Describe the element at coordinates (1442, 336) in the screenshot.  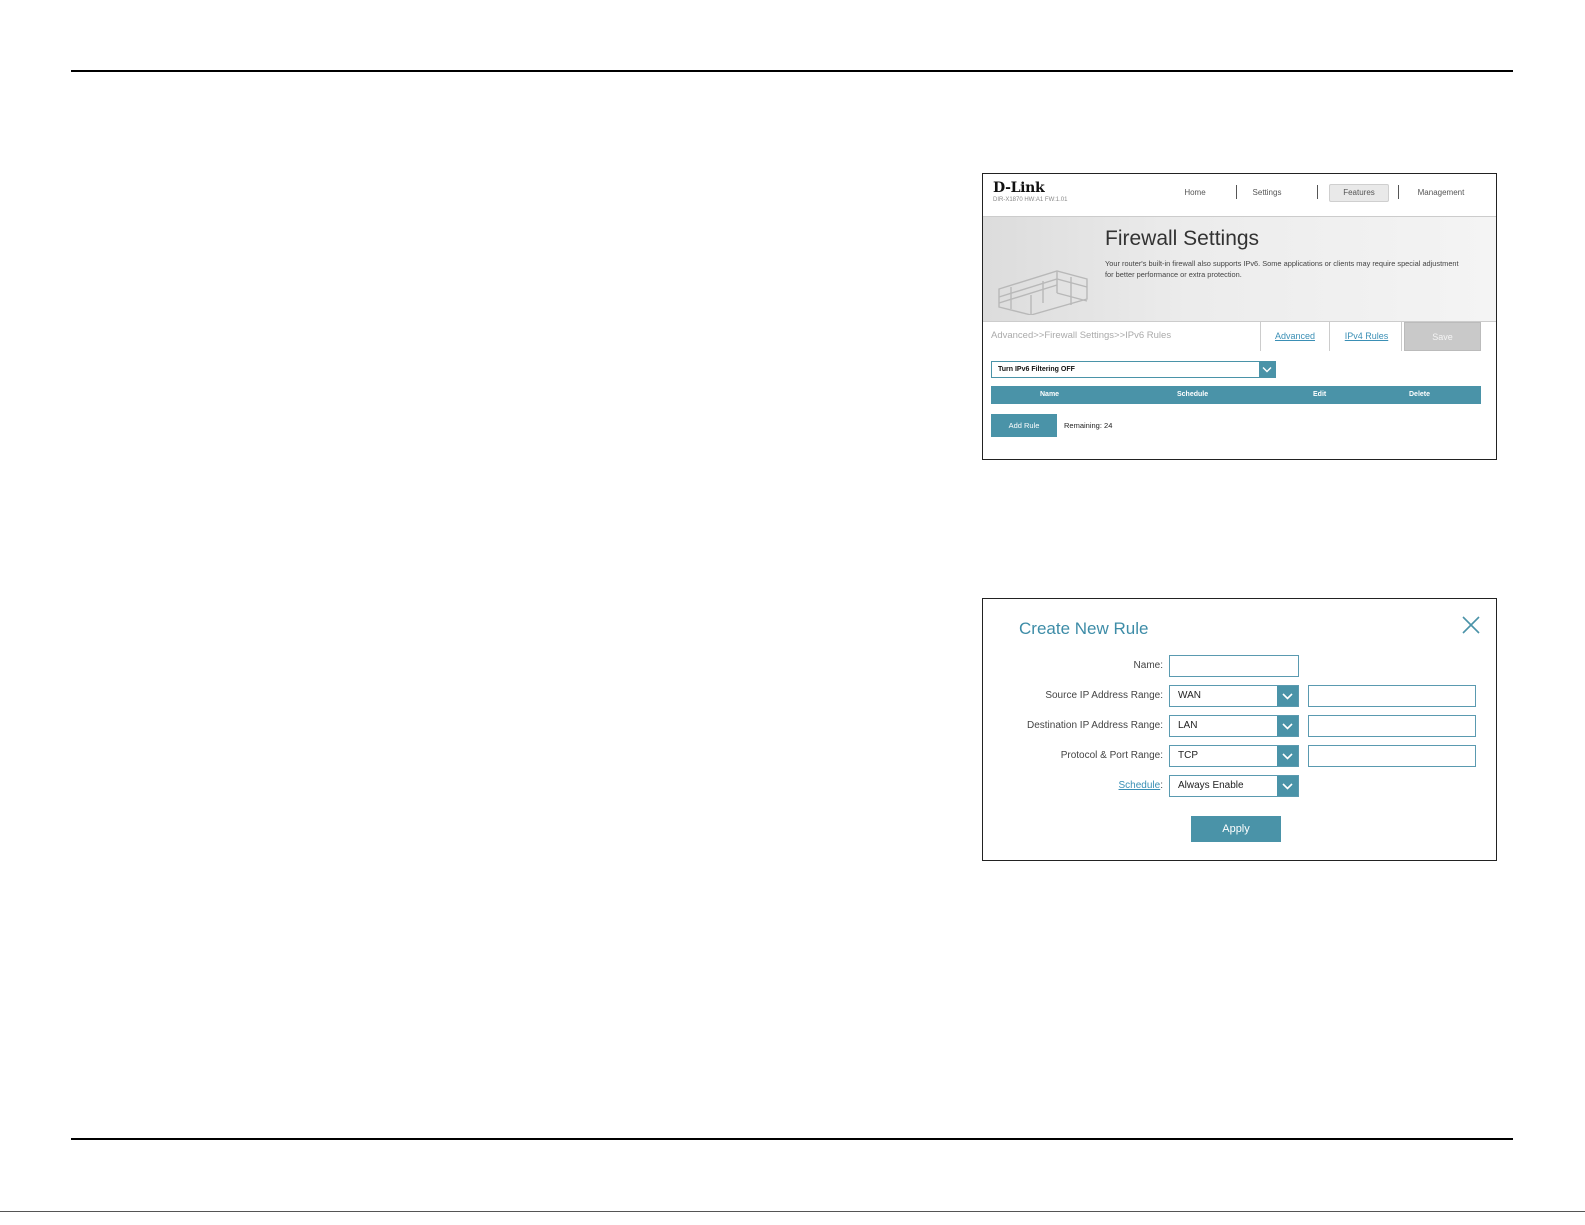
I see `save-button: Save` at that location.